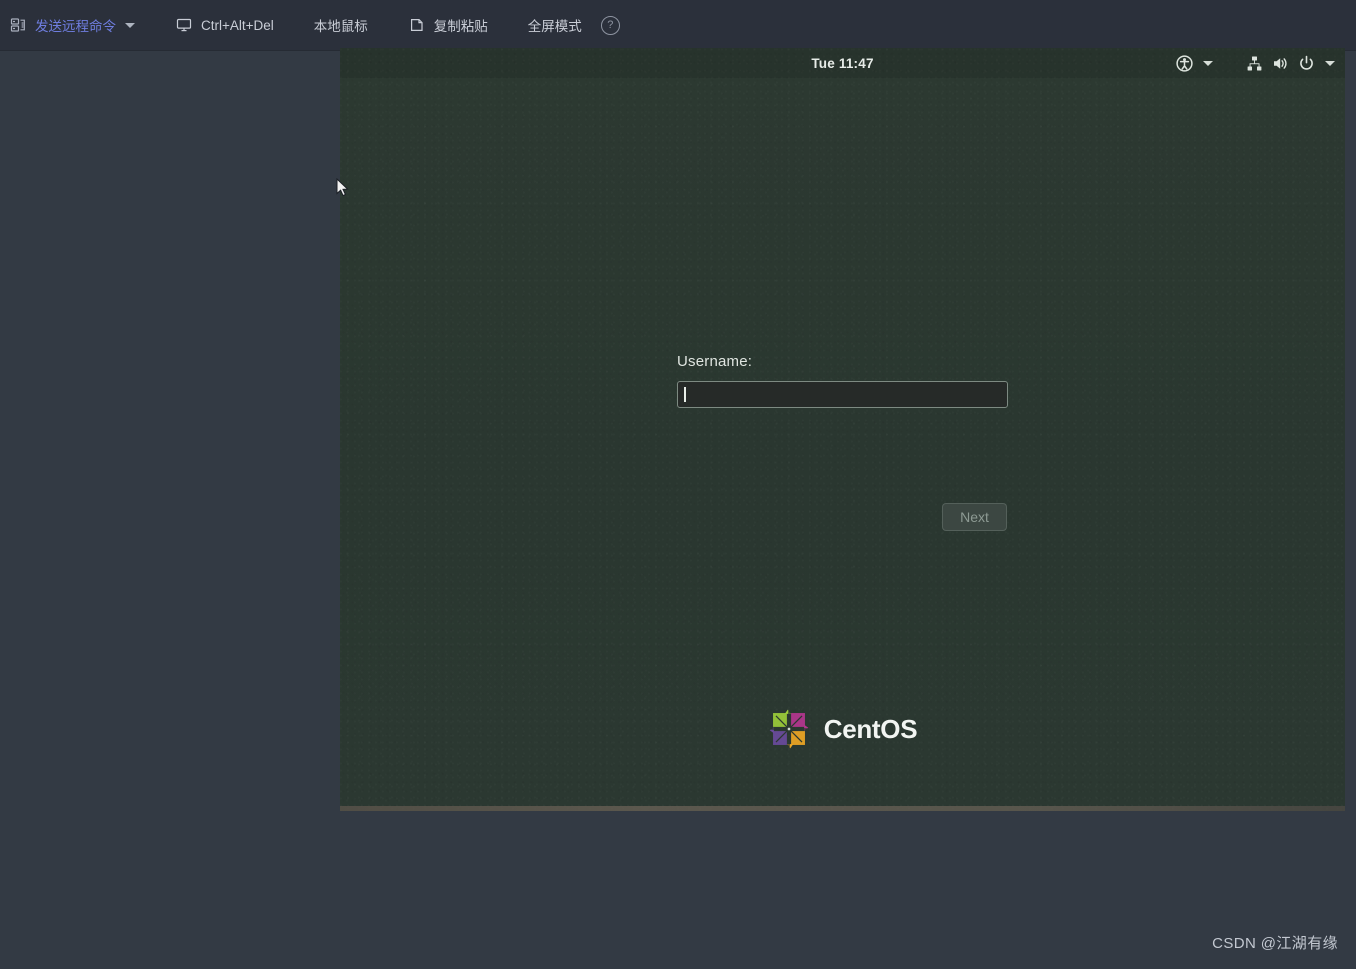 Image resolution: width=1356 pixels, height=969 pixels. Describe the element at coordinates (417, 25) in the screenshot. I see `clipboard-icon` at that location.